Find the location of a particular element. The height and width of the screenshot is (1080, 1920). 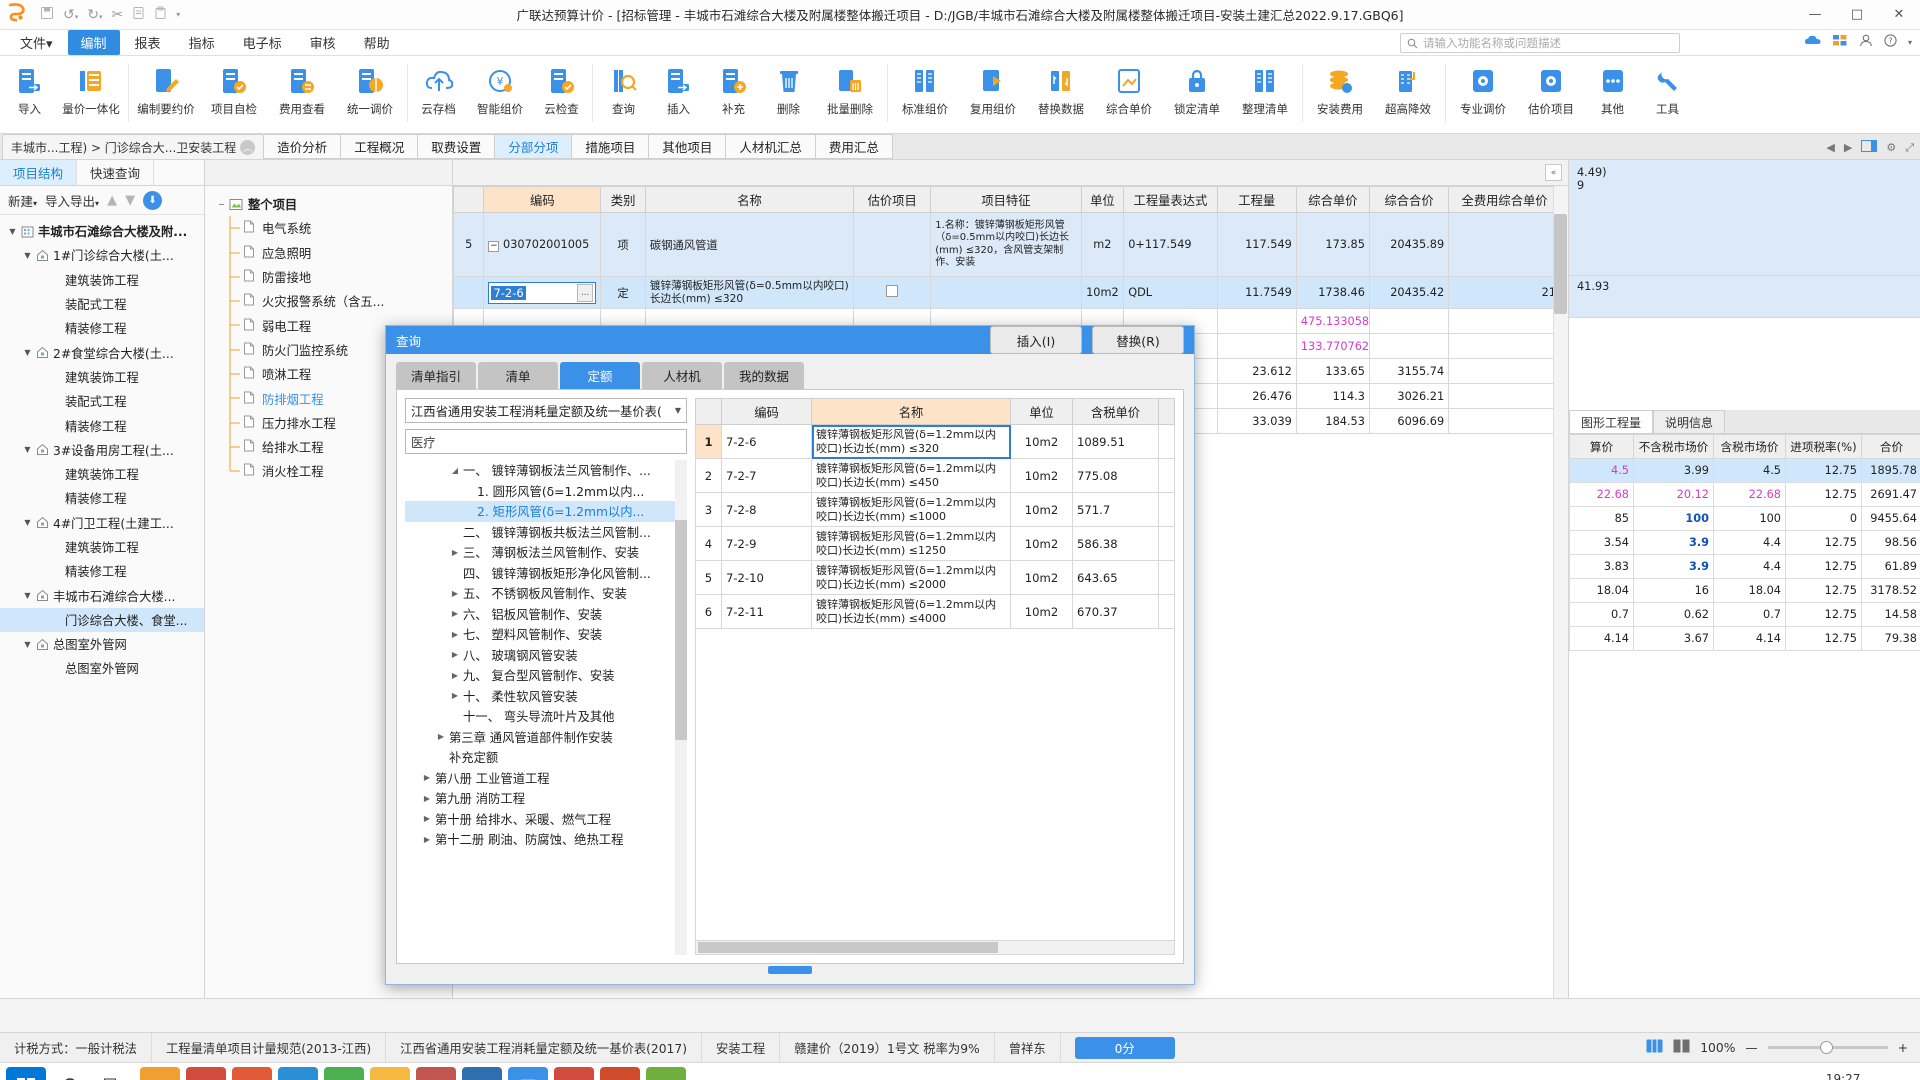

view-grid-icon is located at coordinates (1654, 1047).